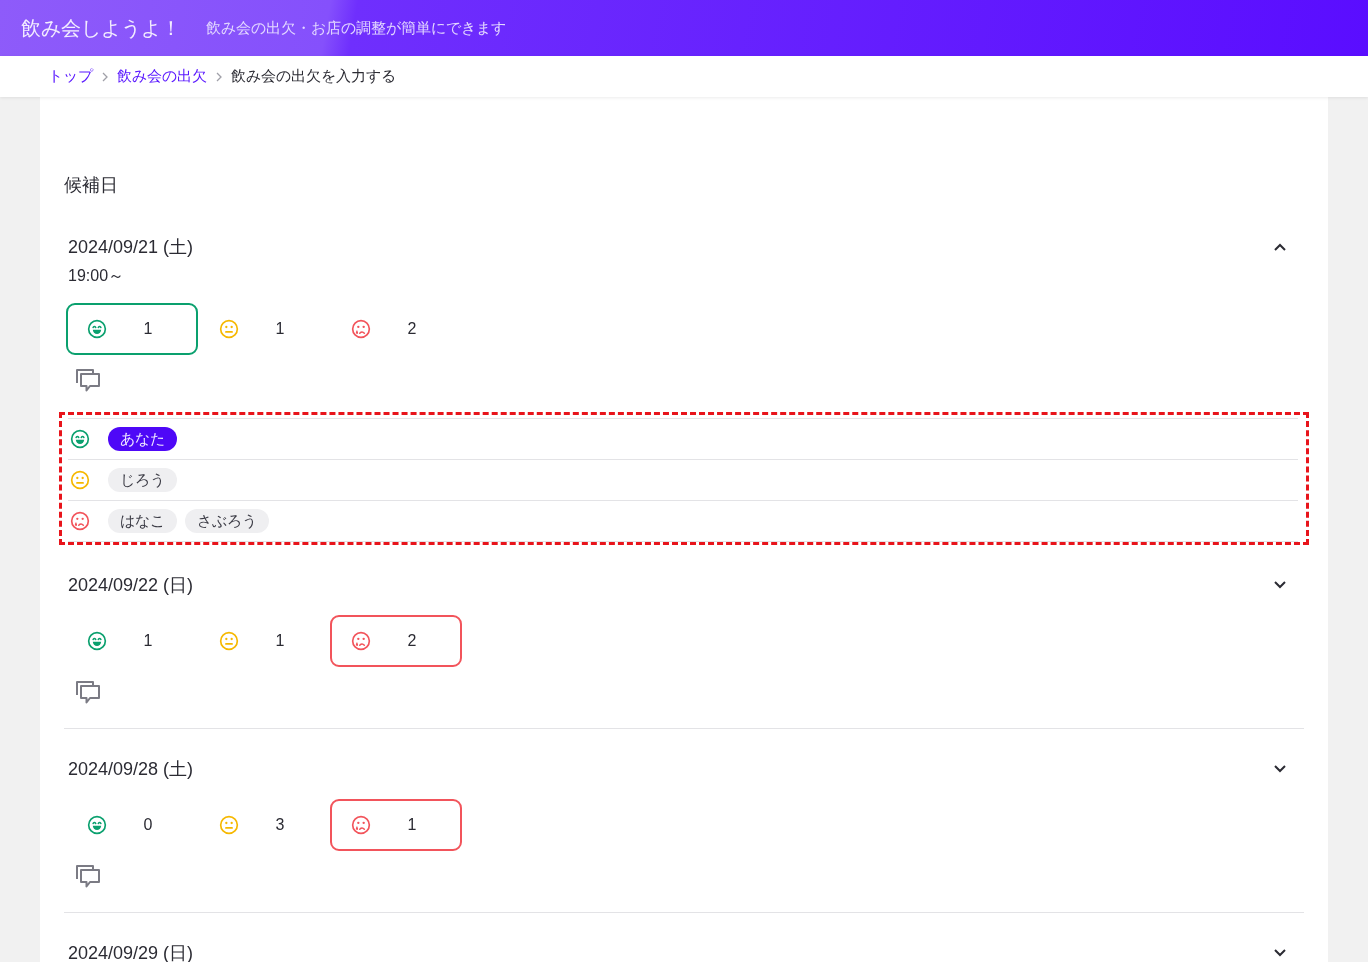 This screenshot has height=962, width=1368. Describe the element at coordinates (131, 952) in the screenshot. I see `candidate-date: 2024/09/29 (日)` at that location.